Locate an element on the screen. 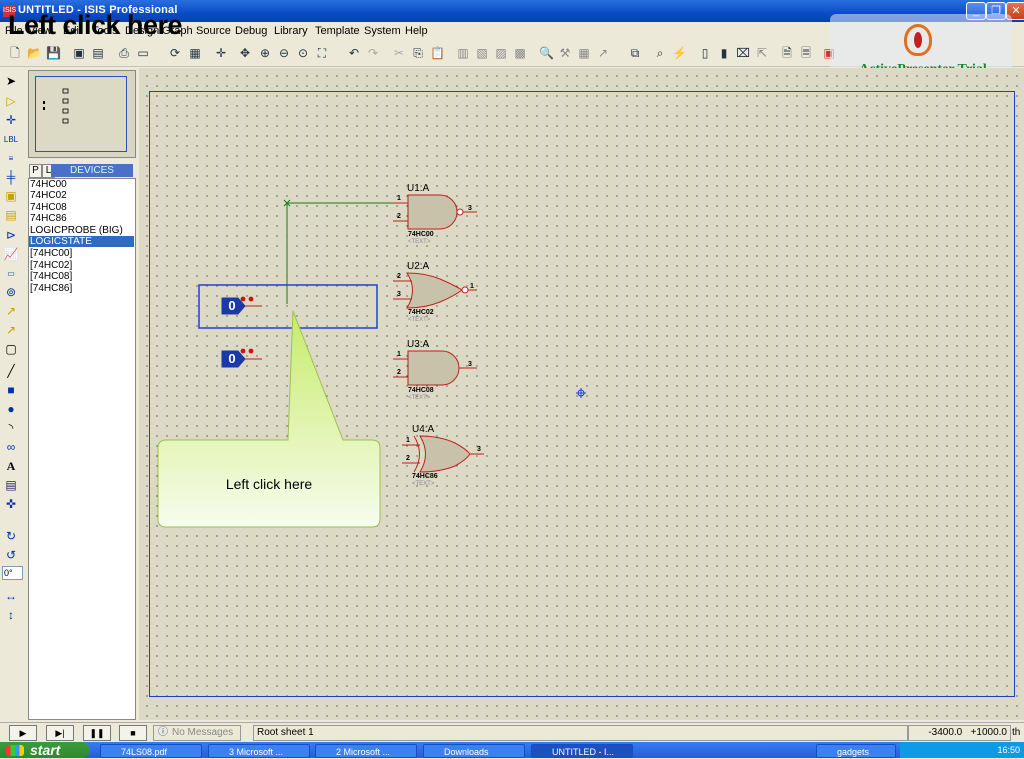 The image size is (1024, 759). callout-text: Left click here is located at coordinates (269, 484).